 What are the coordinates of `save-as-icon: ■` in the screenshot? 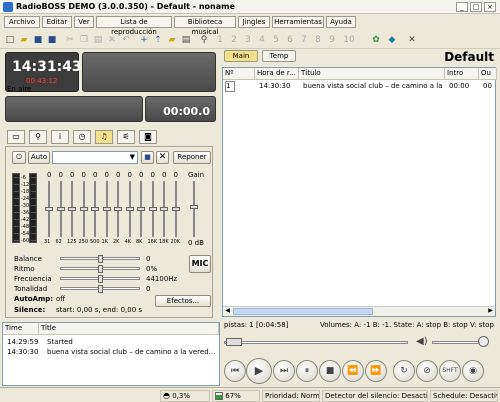 It's located at (52, 40).